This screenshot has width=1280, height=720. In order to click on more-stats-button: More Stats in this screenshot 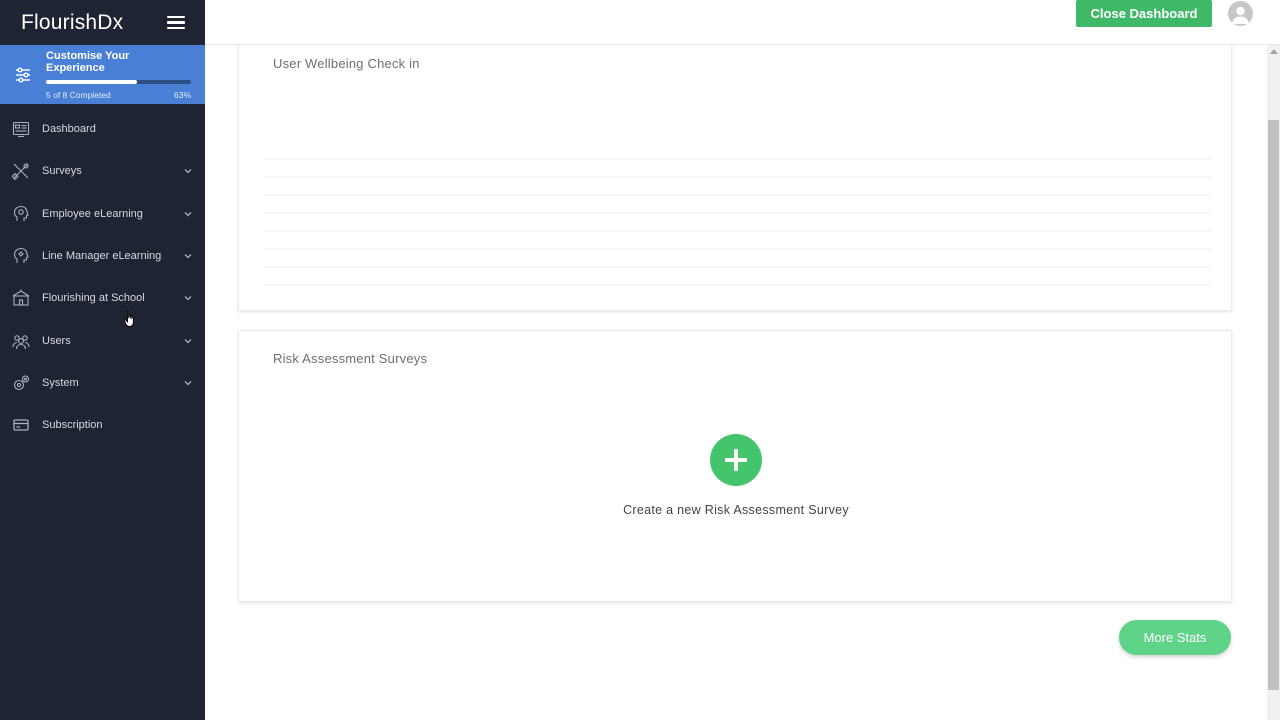, I will do `click(1175, 637)`.